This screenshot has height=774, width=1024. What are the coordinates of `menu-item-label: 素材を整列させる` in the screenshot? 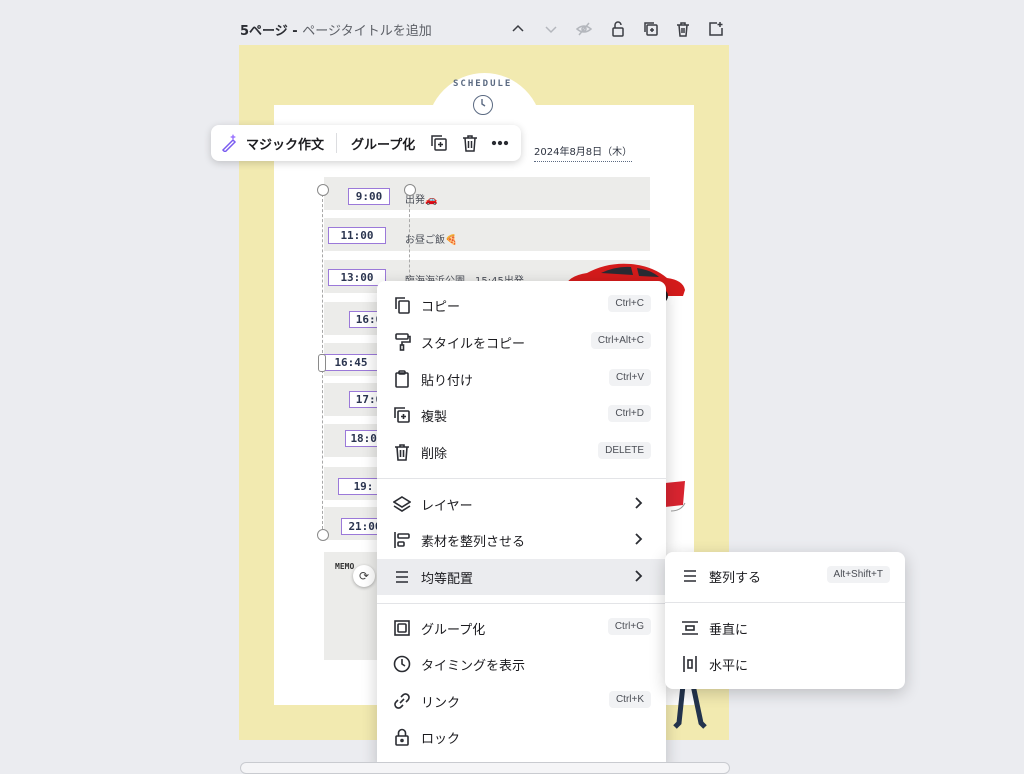 It's located at (473, 542).